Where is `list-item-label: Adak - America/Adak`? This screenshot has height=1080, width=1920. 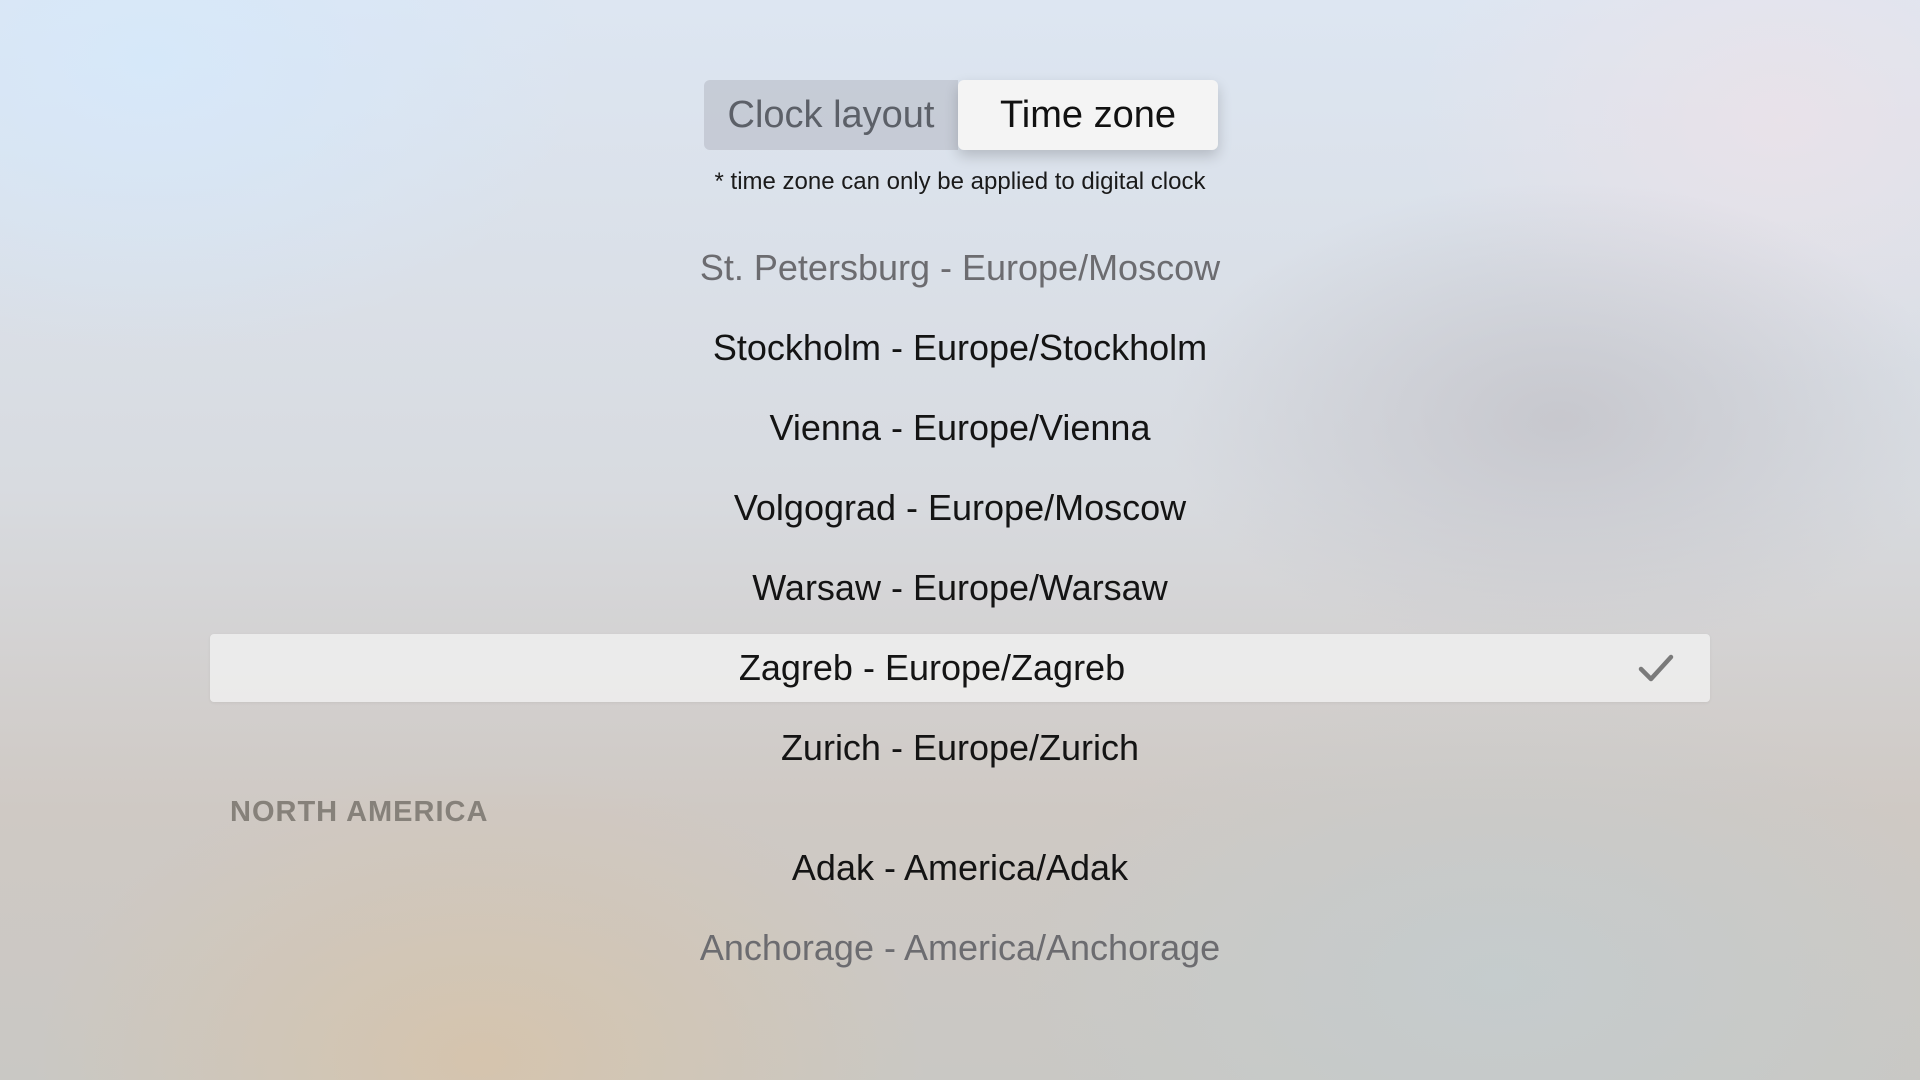
list-item-label: Adak - America/Adak is located at coordinates (960, 867).